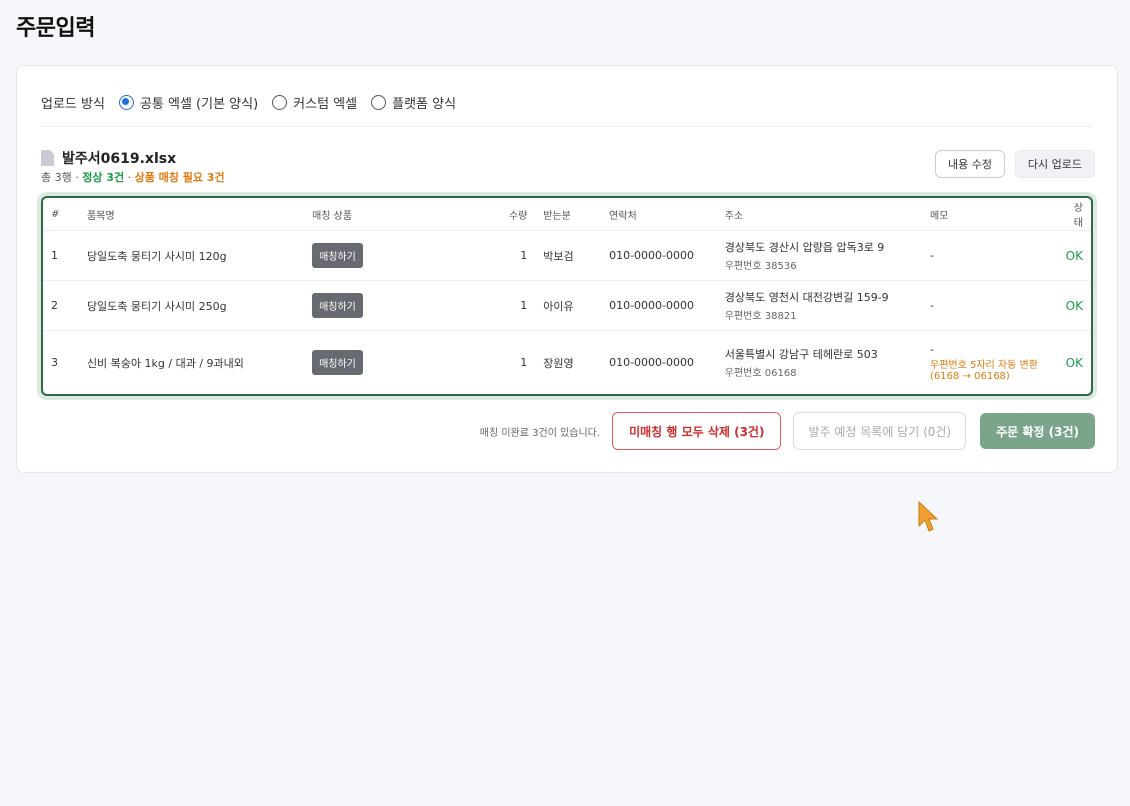 Image resolution: width=1130 pixels, height=806 pixels. Describe the element at coordinates (984, 371) in the screenshot. I see `memo-warning: 우편번호 5자리 자동 변환 (6168 → 06168)` at that location.